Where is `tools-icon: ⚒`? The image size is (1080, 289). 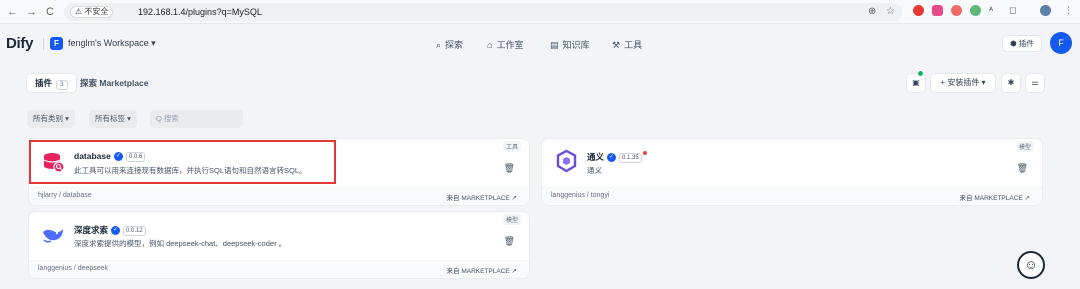 tools-icon: ⚒ is located at coordinates (616, 45).